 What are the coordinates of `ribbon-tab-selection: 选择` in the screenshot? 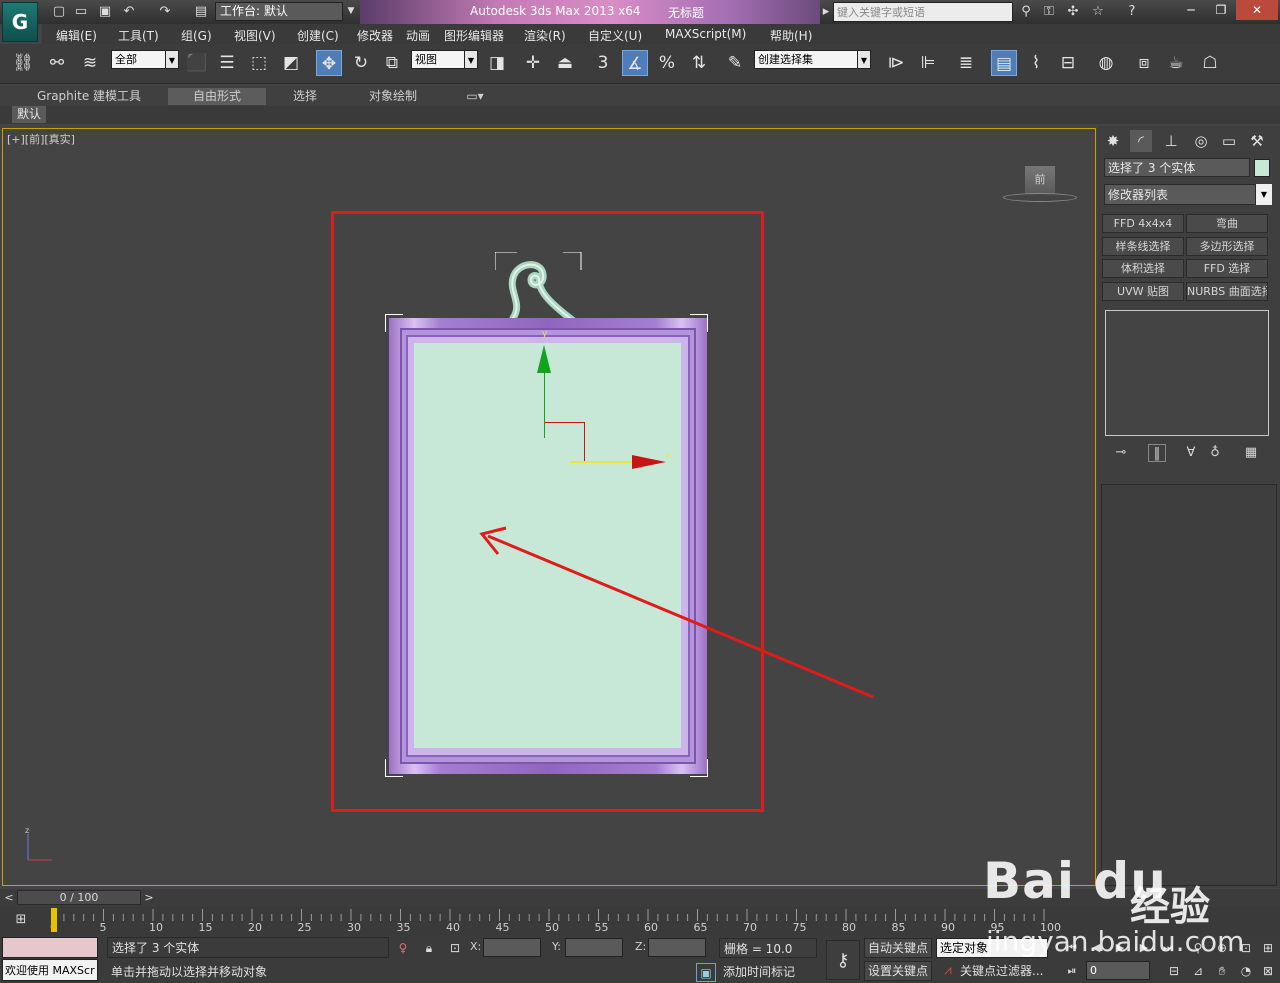 It's located at (305, 96).